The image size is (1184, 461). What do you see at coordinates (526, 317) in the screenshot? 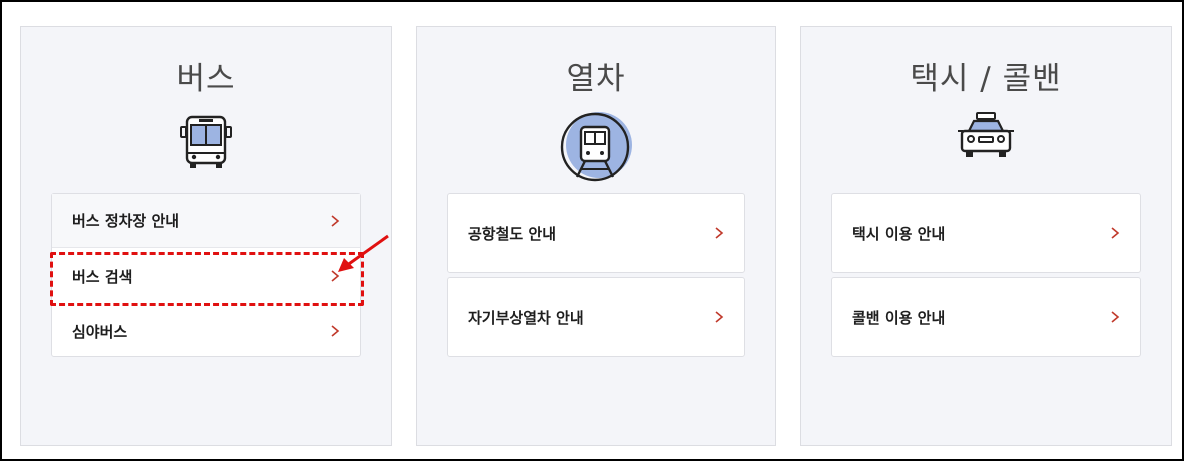
I see `maglev-train-label: 자기부상열차 안내` at bounding box center [526, 317].